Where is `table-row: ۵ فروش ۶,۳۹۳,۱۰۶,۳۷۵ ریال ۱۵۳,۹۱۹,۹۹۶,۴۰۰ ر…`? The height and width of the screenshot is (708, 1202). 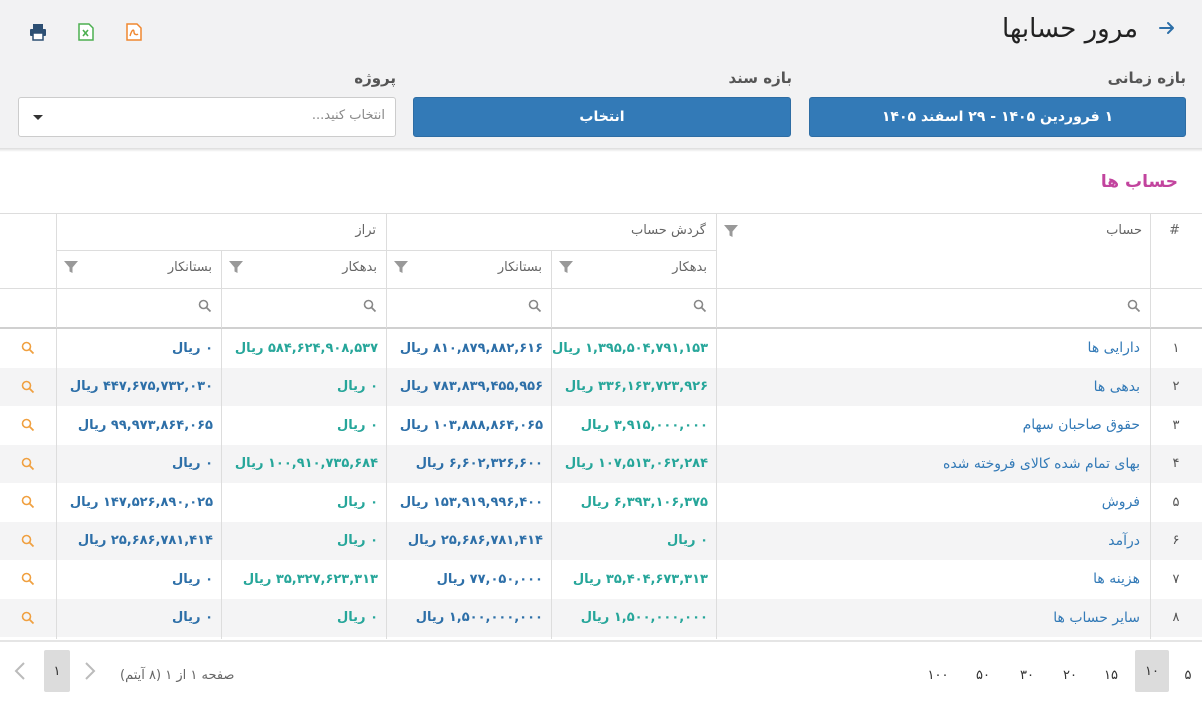
table-row: ۵ فروش ۶,۳۹۳,۱۰۶,۳۷۵ ریال ۱۵۳,۹۱۹,۹۹۶,۴۰۰ ر… is located at coordinates (601, 502).